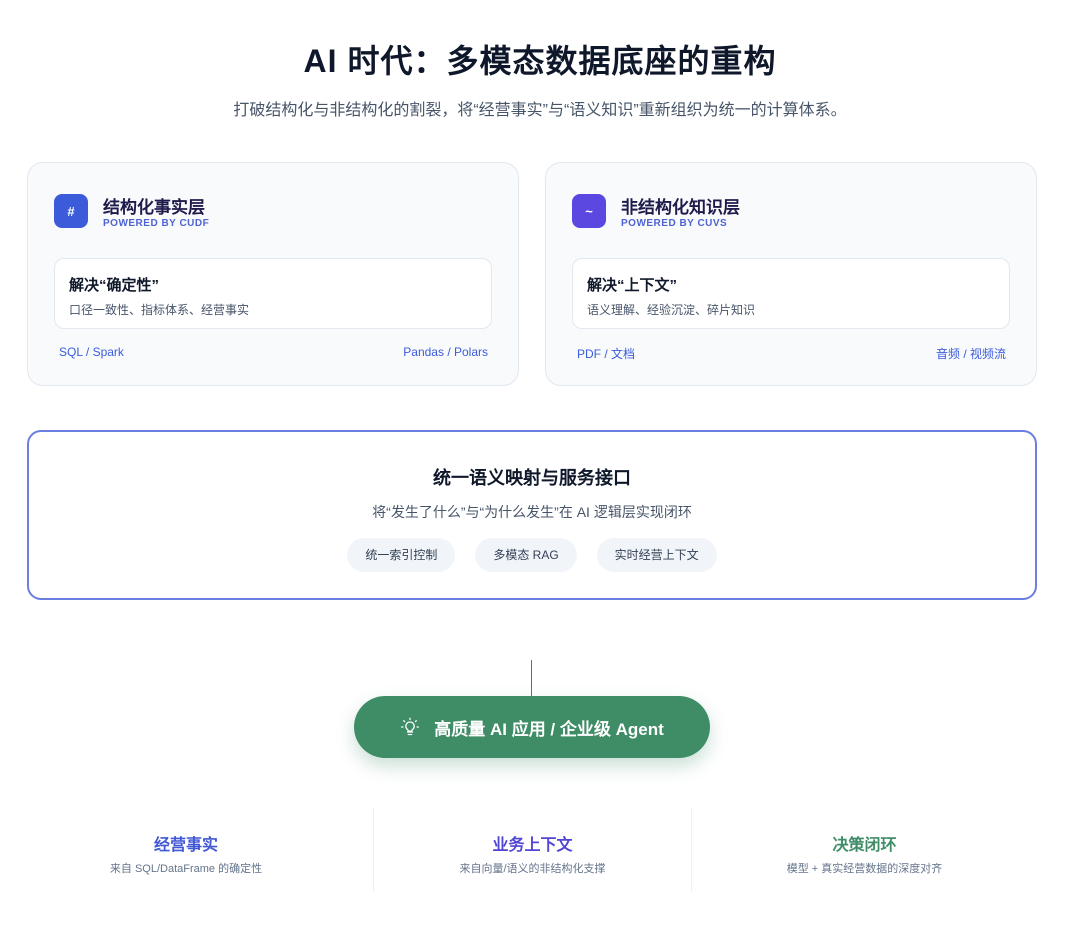 The height and width of the screenshot is (928, 1080). Describe the element at coordinates (970, 354) in the screenshot. I see `tag-audio-video: 音频 / 视频流` at that location.